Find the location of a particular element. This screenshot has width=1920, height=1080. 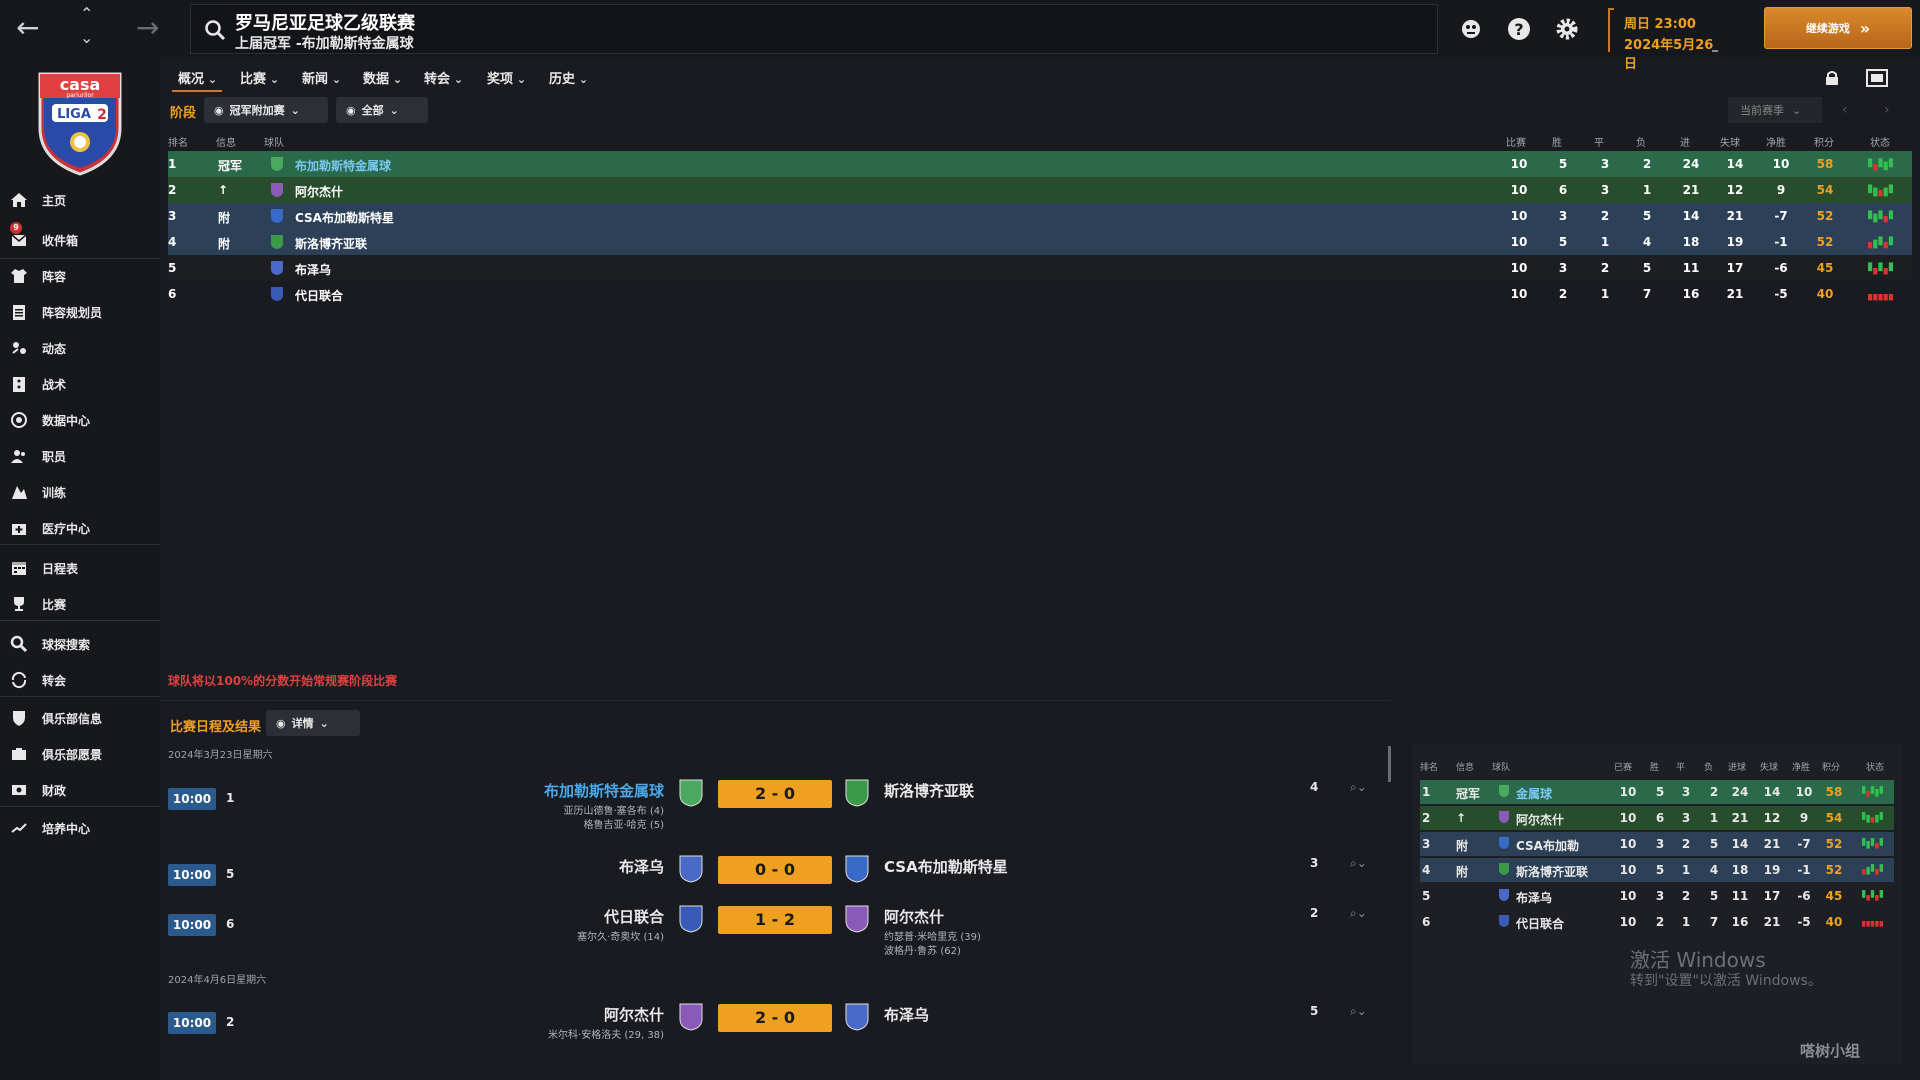

fixtures-scrollbar is located at coordinates (1389, 764).